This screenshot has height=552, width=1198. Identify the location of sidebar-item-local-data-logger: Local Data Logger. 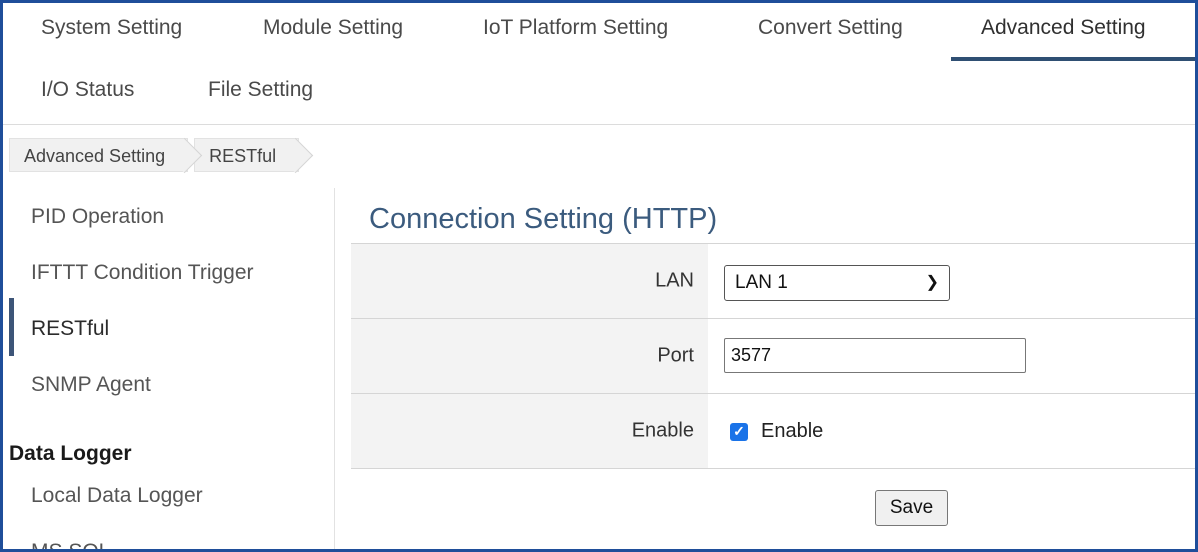
(117, 496).